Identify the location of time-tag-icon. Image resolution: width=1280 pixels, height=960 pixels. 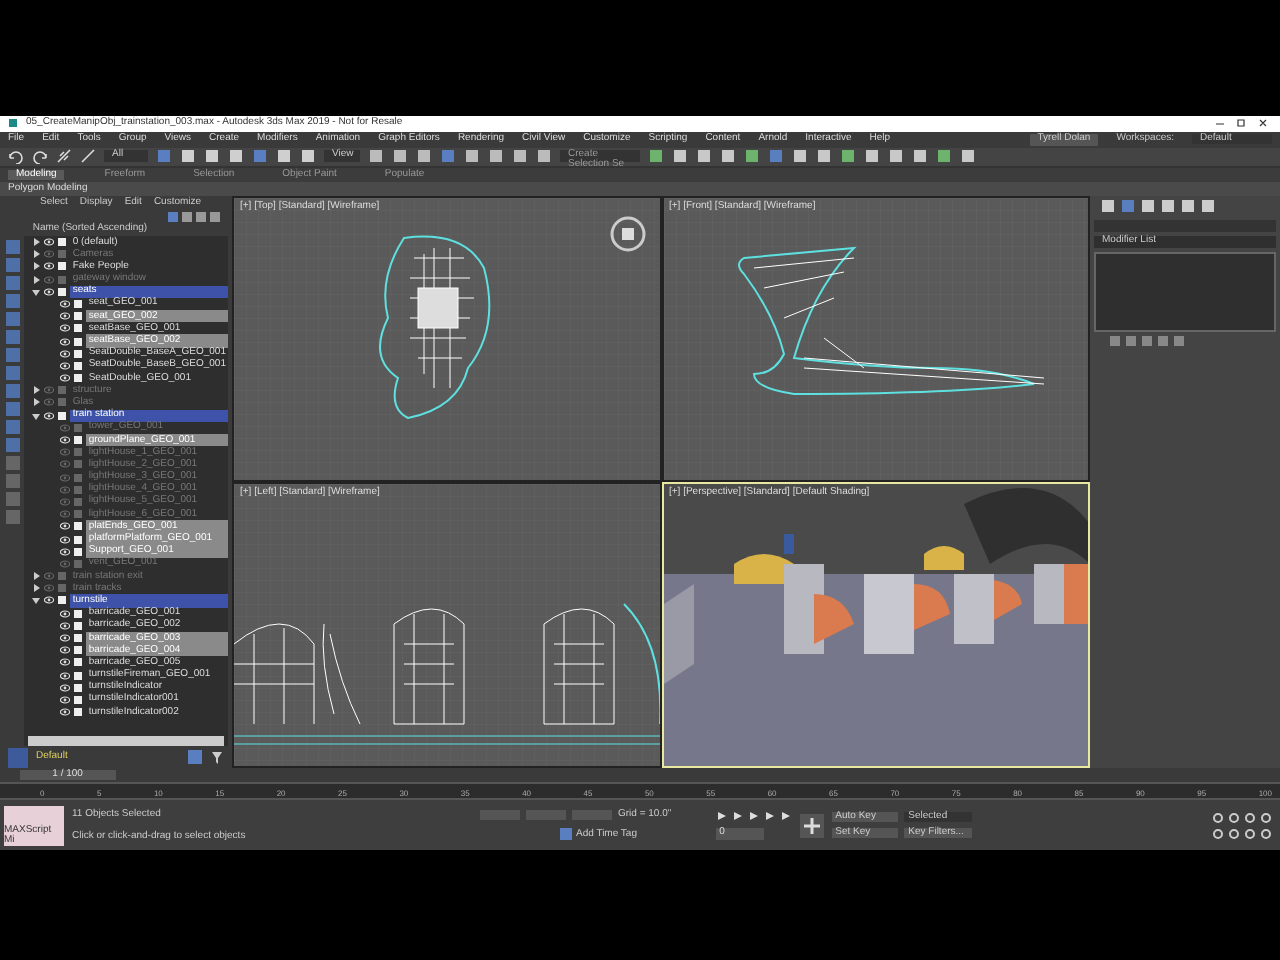
(566, 834).